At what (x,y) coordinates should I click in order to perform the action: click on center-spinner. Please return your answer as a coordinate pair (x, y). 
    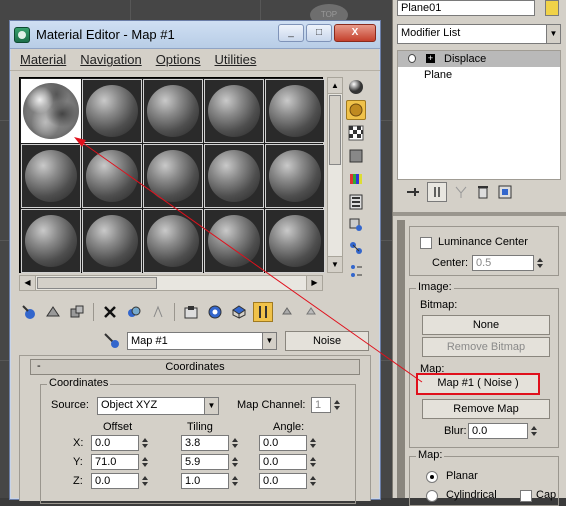
    Looking at the image, I should click on (540, 263).